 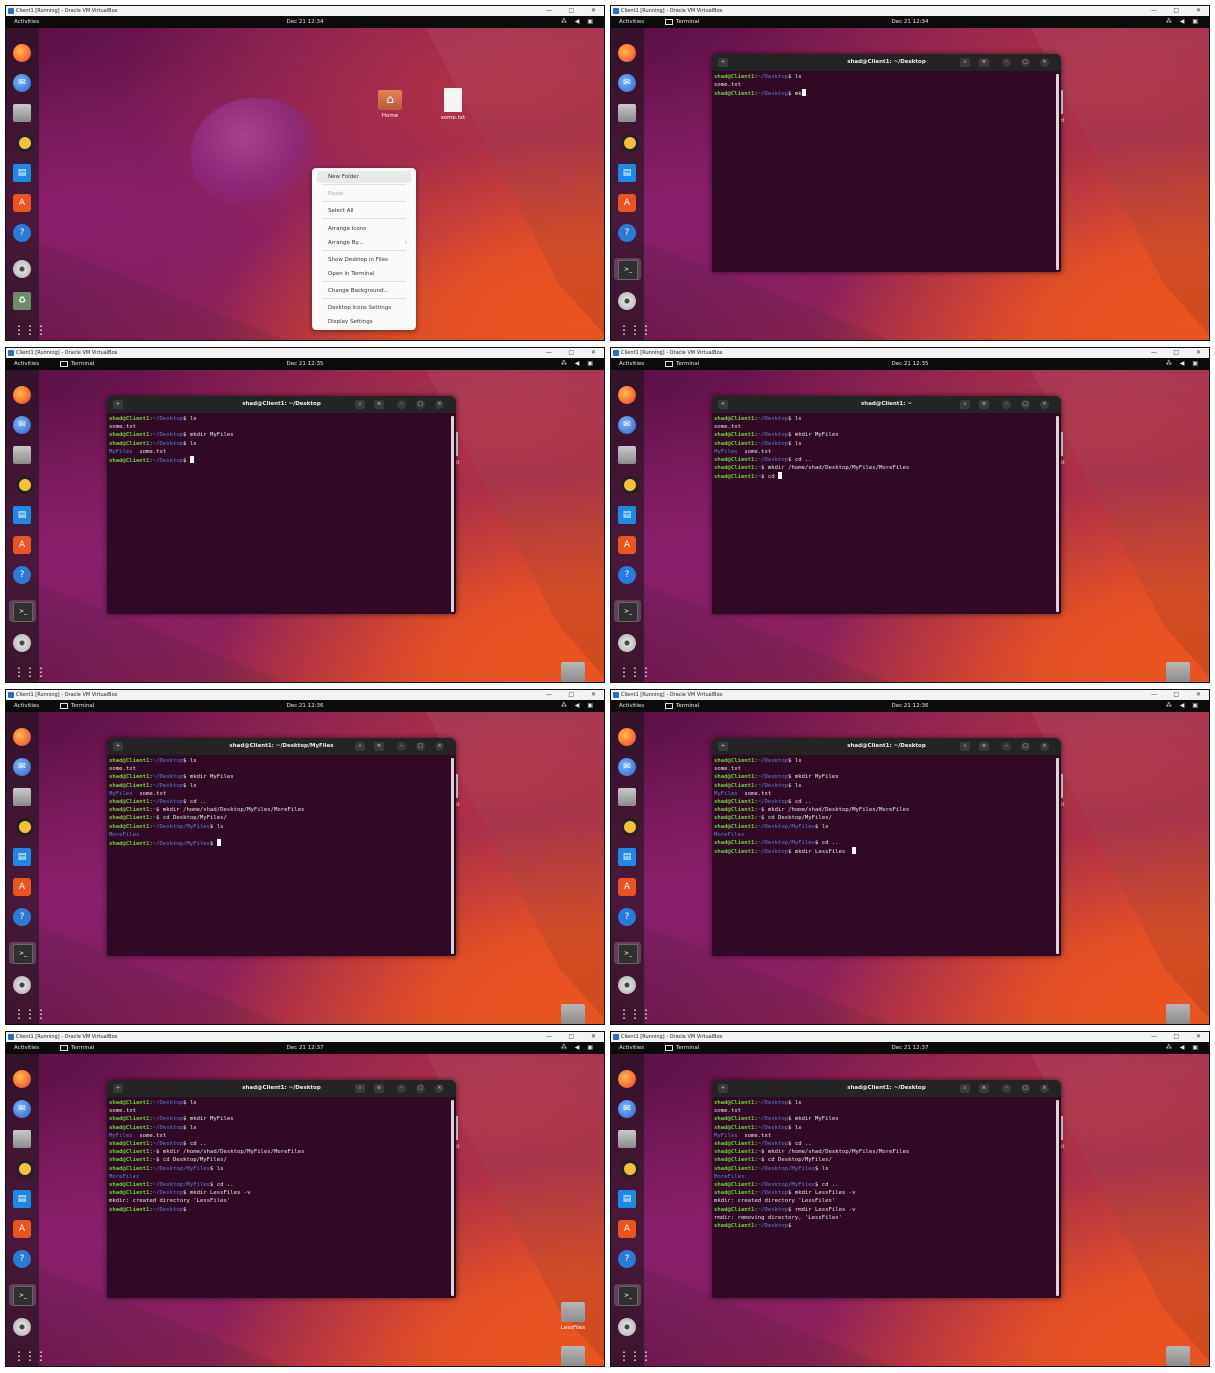 What do you see at coordinates (453, 104) in the screenshot?
I see `desktop-file-icon: some.txt` at bounding box center [453, 104].